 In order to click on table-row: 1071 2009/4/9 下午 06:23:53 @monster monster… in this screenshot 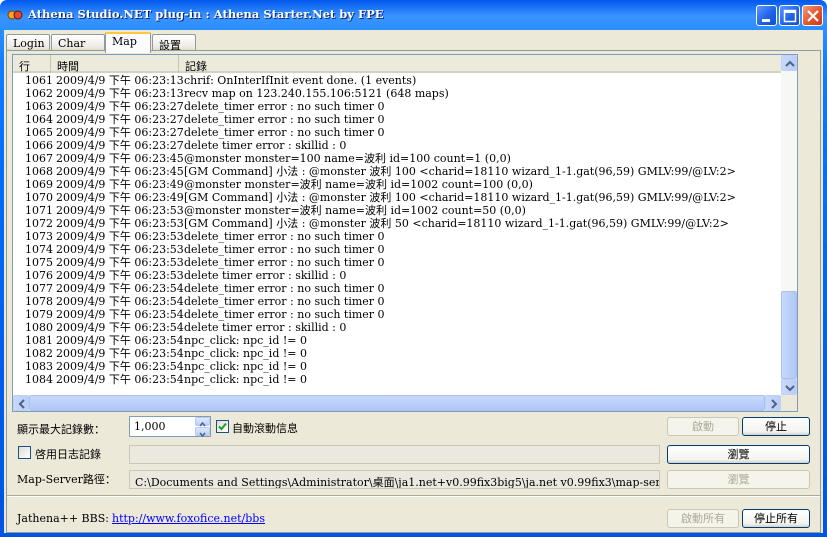, I will do `click(397, 210)`.